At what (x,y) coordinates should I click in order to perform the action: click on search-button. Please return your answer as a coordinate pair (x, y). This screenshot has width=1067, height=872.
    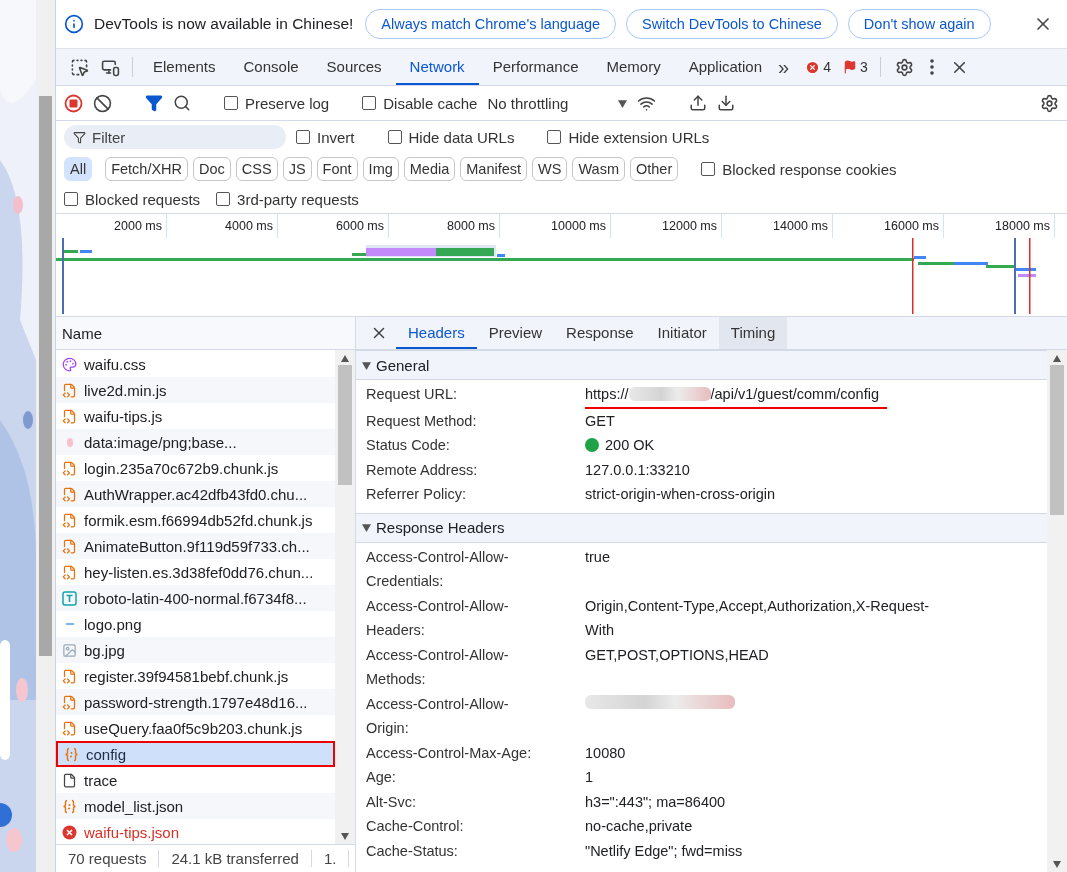
    Looking at the image, I should click on (182, 103).